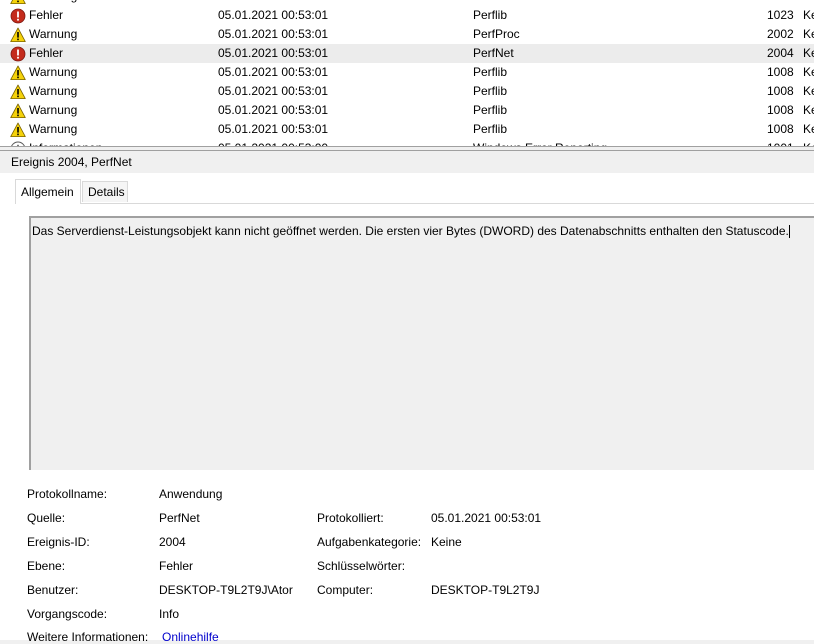 The width and height of the screenshot is (814, 644). What do you see at coordinates (46, 566) in the screenshot?
I see `level-label: Ebene:` at bounding box center [46, 566].